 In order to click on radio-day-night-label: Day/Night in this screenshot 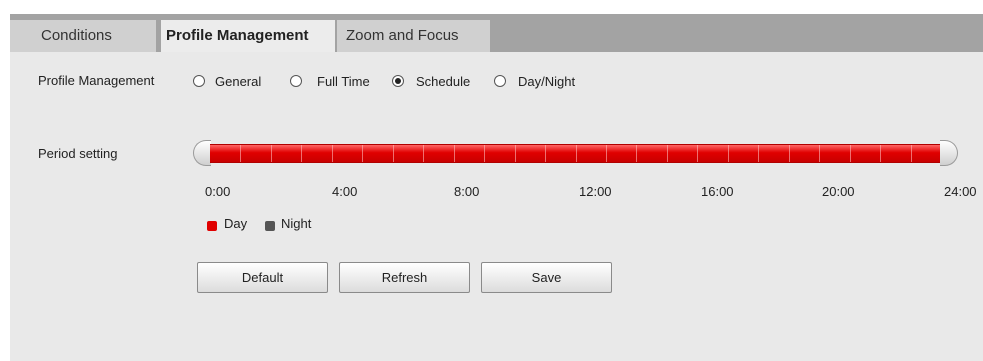, I will do `click(547, 81)`.